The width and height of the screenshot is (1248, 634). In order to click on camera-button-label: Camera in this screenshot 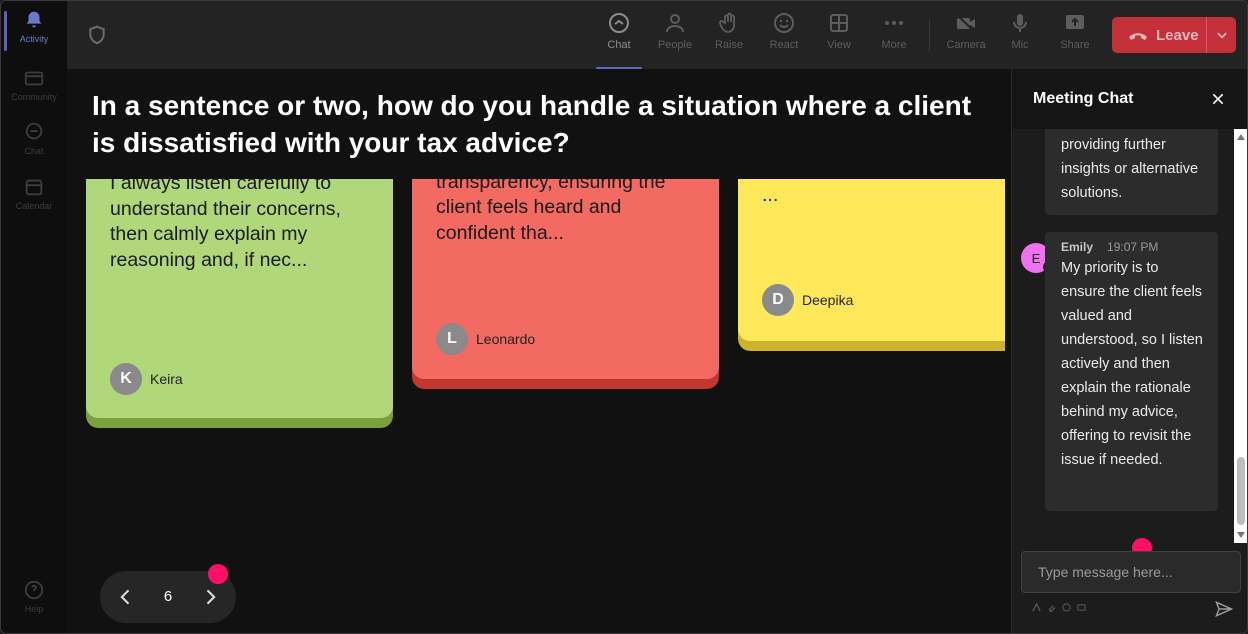, I will do `click(966, 45)`.